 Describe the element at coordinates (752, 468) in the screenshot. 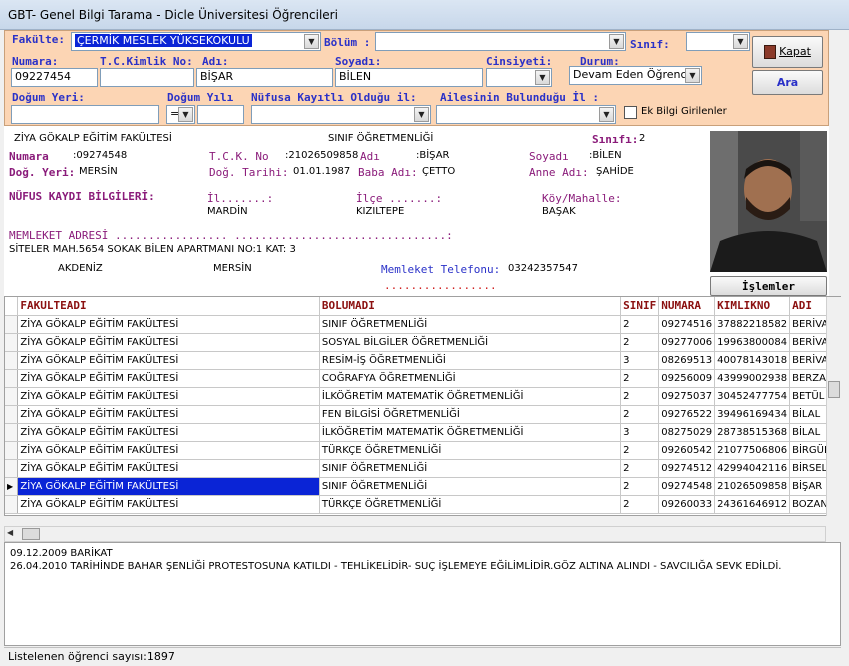

I see `table-cell: 42994042116` at that location.